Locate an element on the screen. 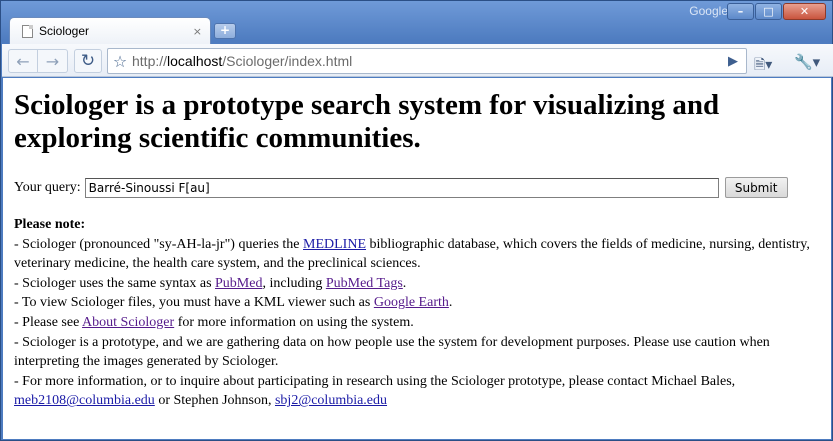 The height and width of the screenshot is (441, 833). arrow-left-icon: ← is located at coordinates (23, 61).